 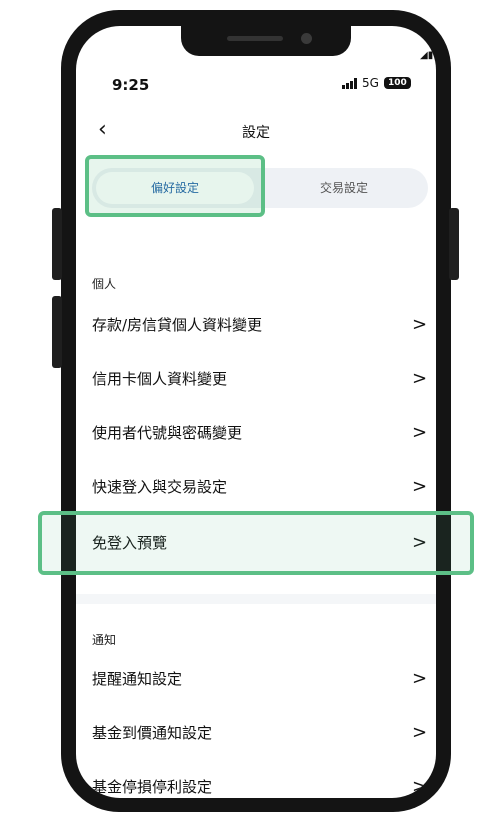 I want to click on top-signal-icon: ◢▮, so click(x=427, y=55).